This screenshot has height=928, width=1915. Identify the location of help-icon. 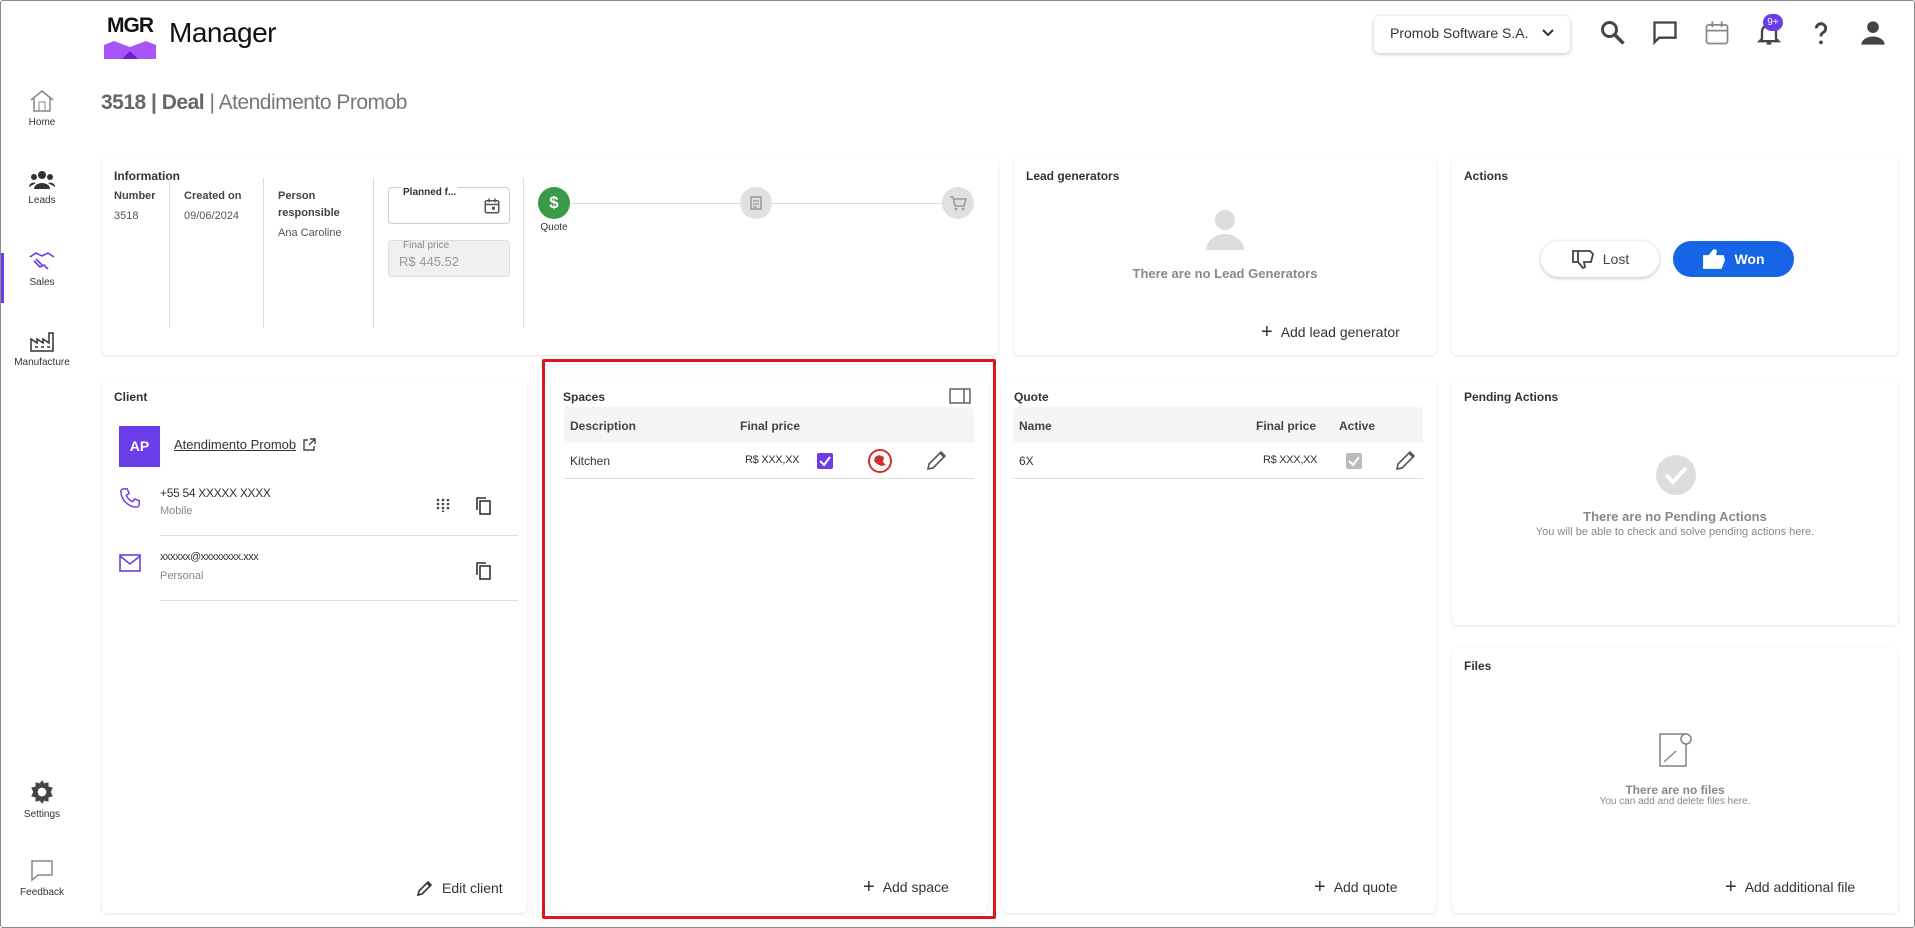
(1821, 33).